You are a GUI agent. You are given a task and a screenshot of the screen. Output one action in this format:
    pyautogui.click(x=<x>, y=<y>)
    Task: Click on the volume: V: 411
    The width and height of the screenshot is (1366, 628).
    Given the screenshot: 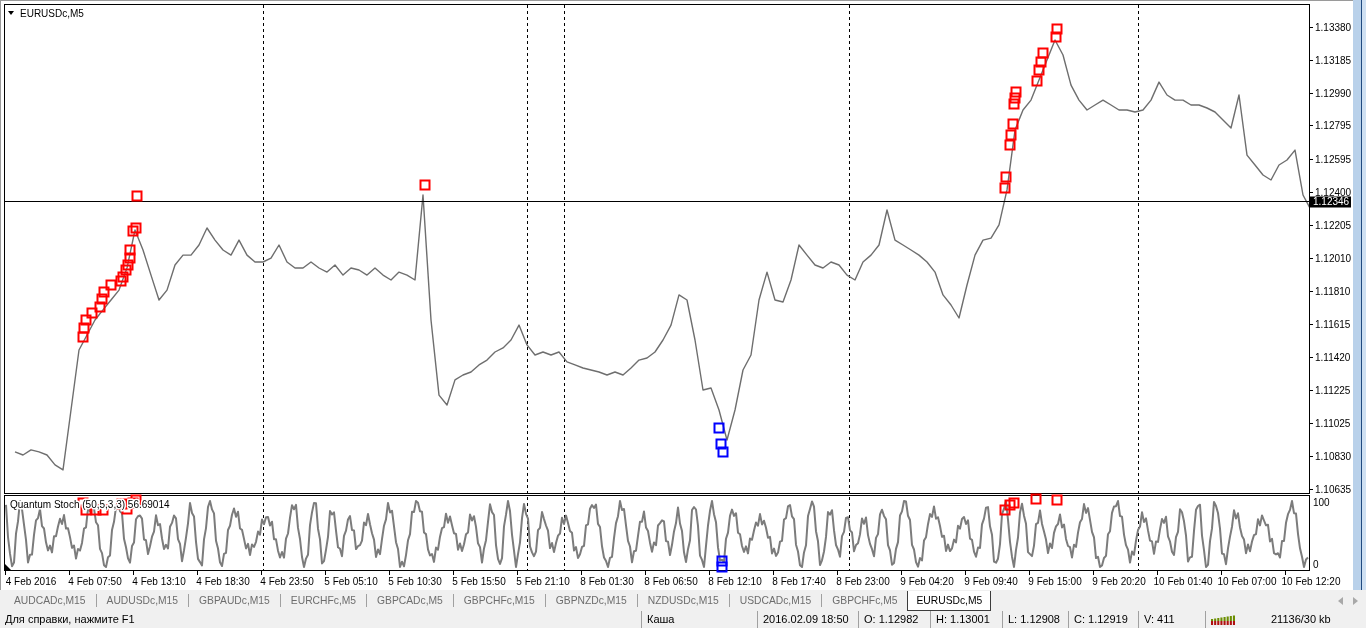 What is the action you would take?
    pyautogui.click(x=1159, y=619)
    